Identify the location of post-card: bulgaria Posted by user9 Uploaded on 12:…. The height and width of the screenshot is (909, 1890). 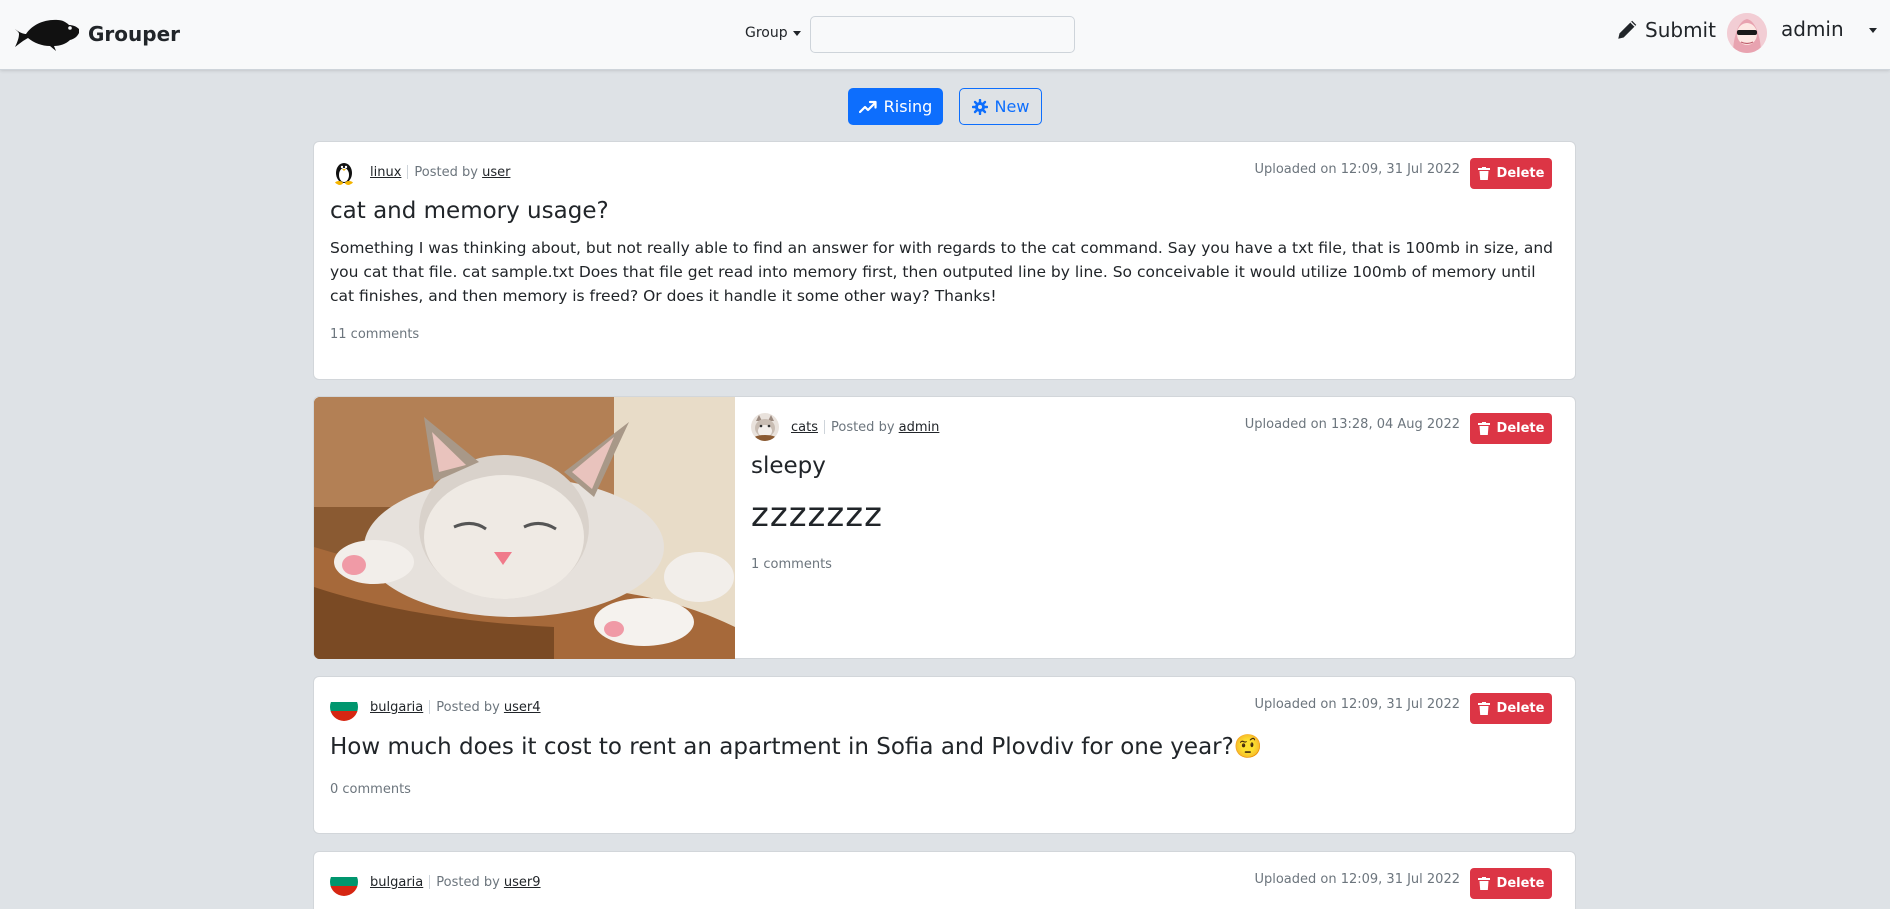
(944, 880).